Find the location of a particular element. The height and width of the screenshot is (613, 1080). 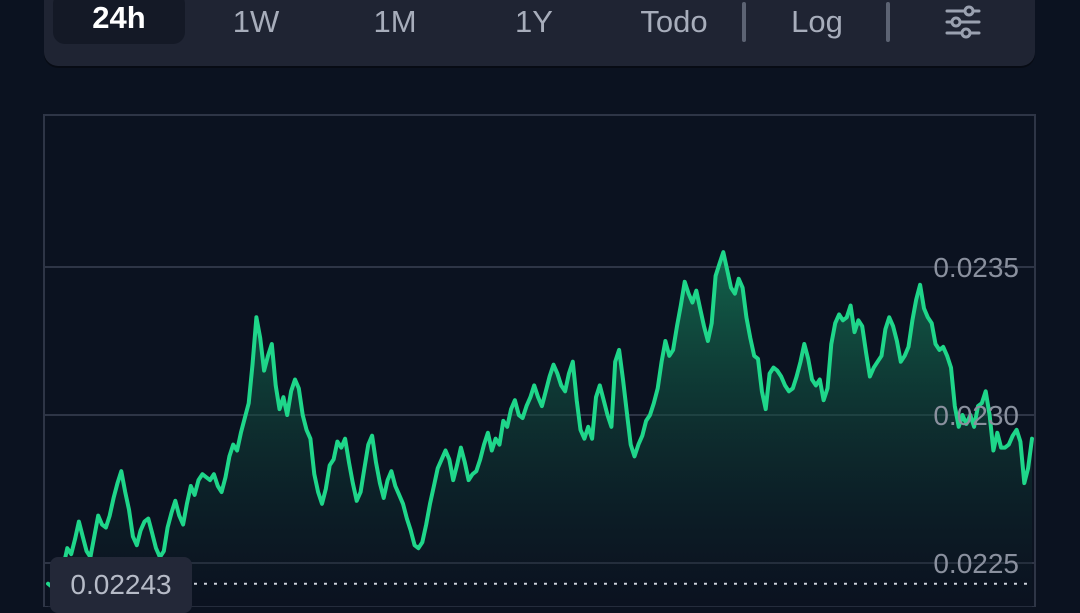

current-price-badge: 0.02243 is located at coordinates (121, 585).